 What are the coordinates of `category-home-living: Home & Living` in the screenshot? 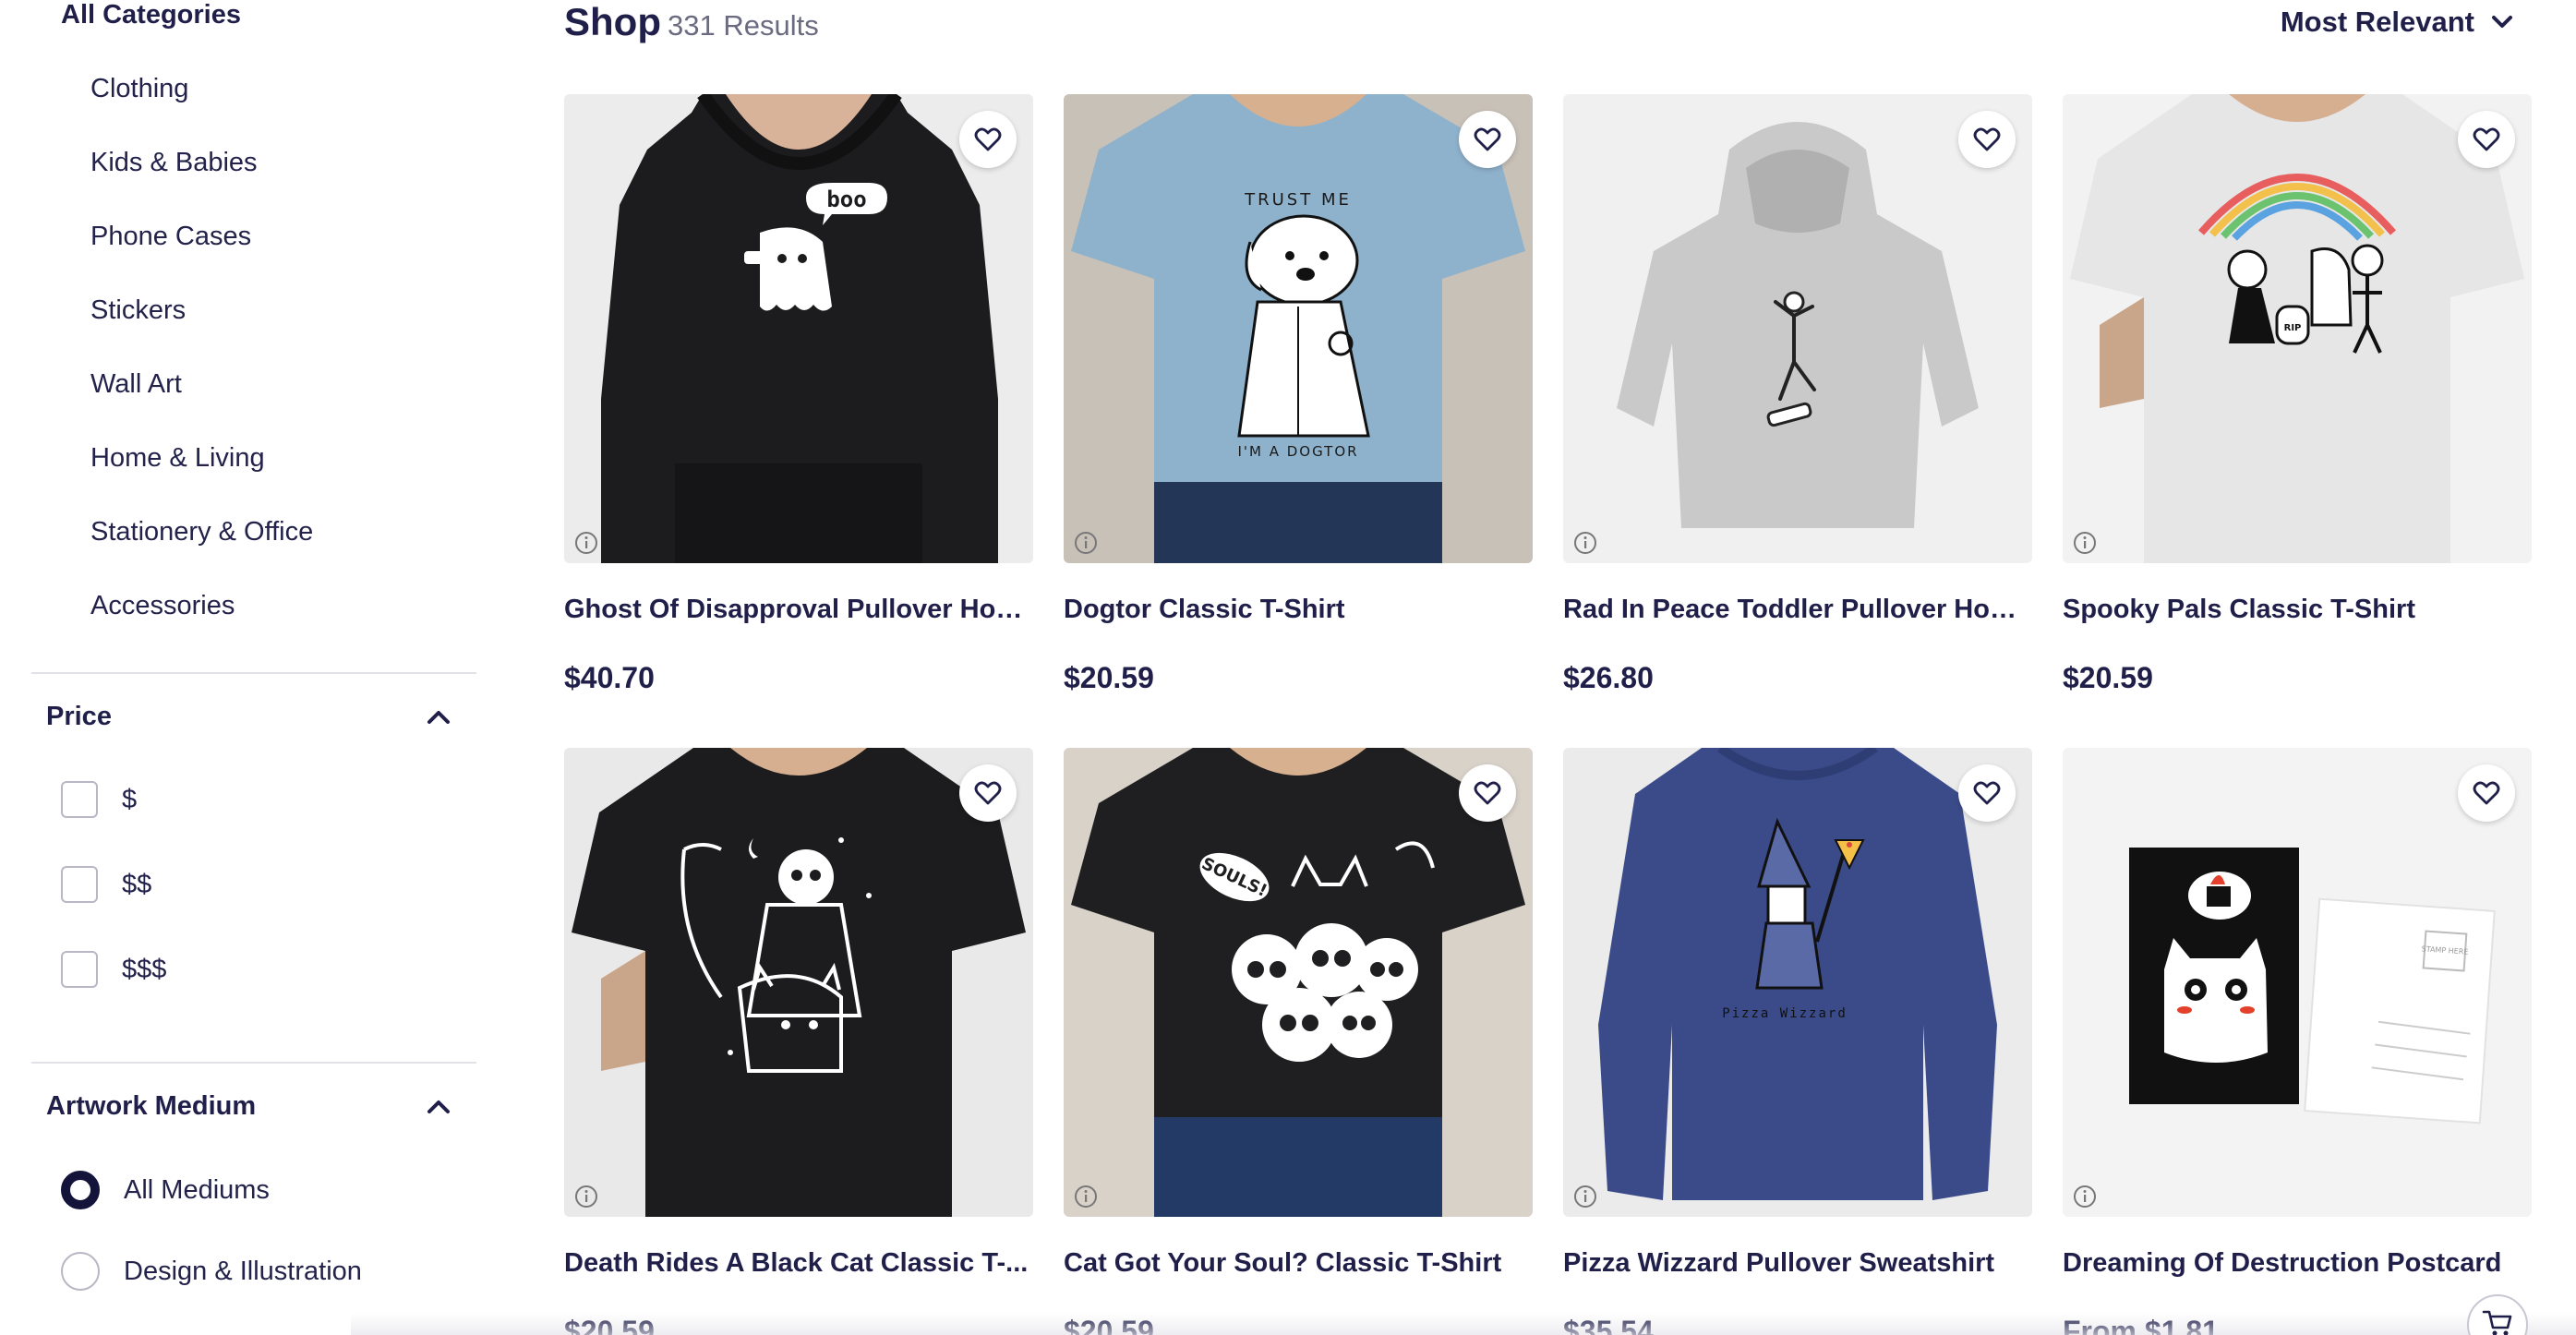 It's located at (201, 476).